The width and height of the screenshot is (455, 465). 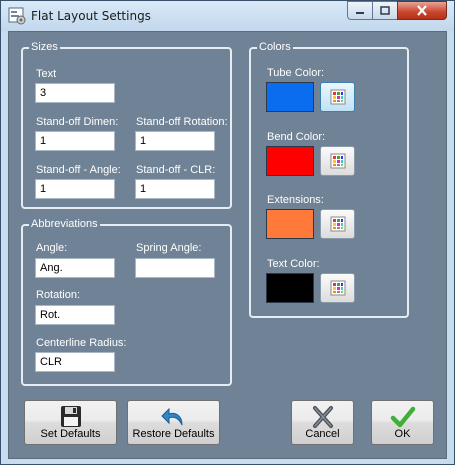 I want to click on standoff-clr-input: 1, so click(x=175, y=189).